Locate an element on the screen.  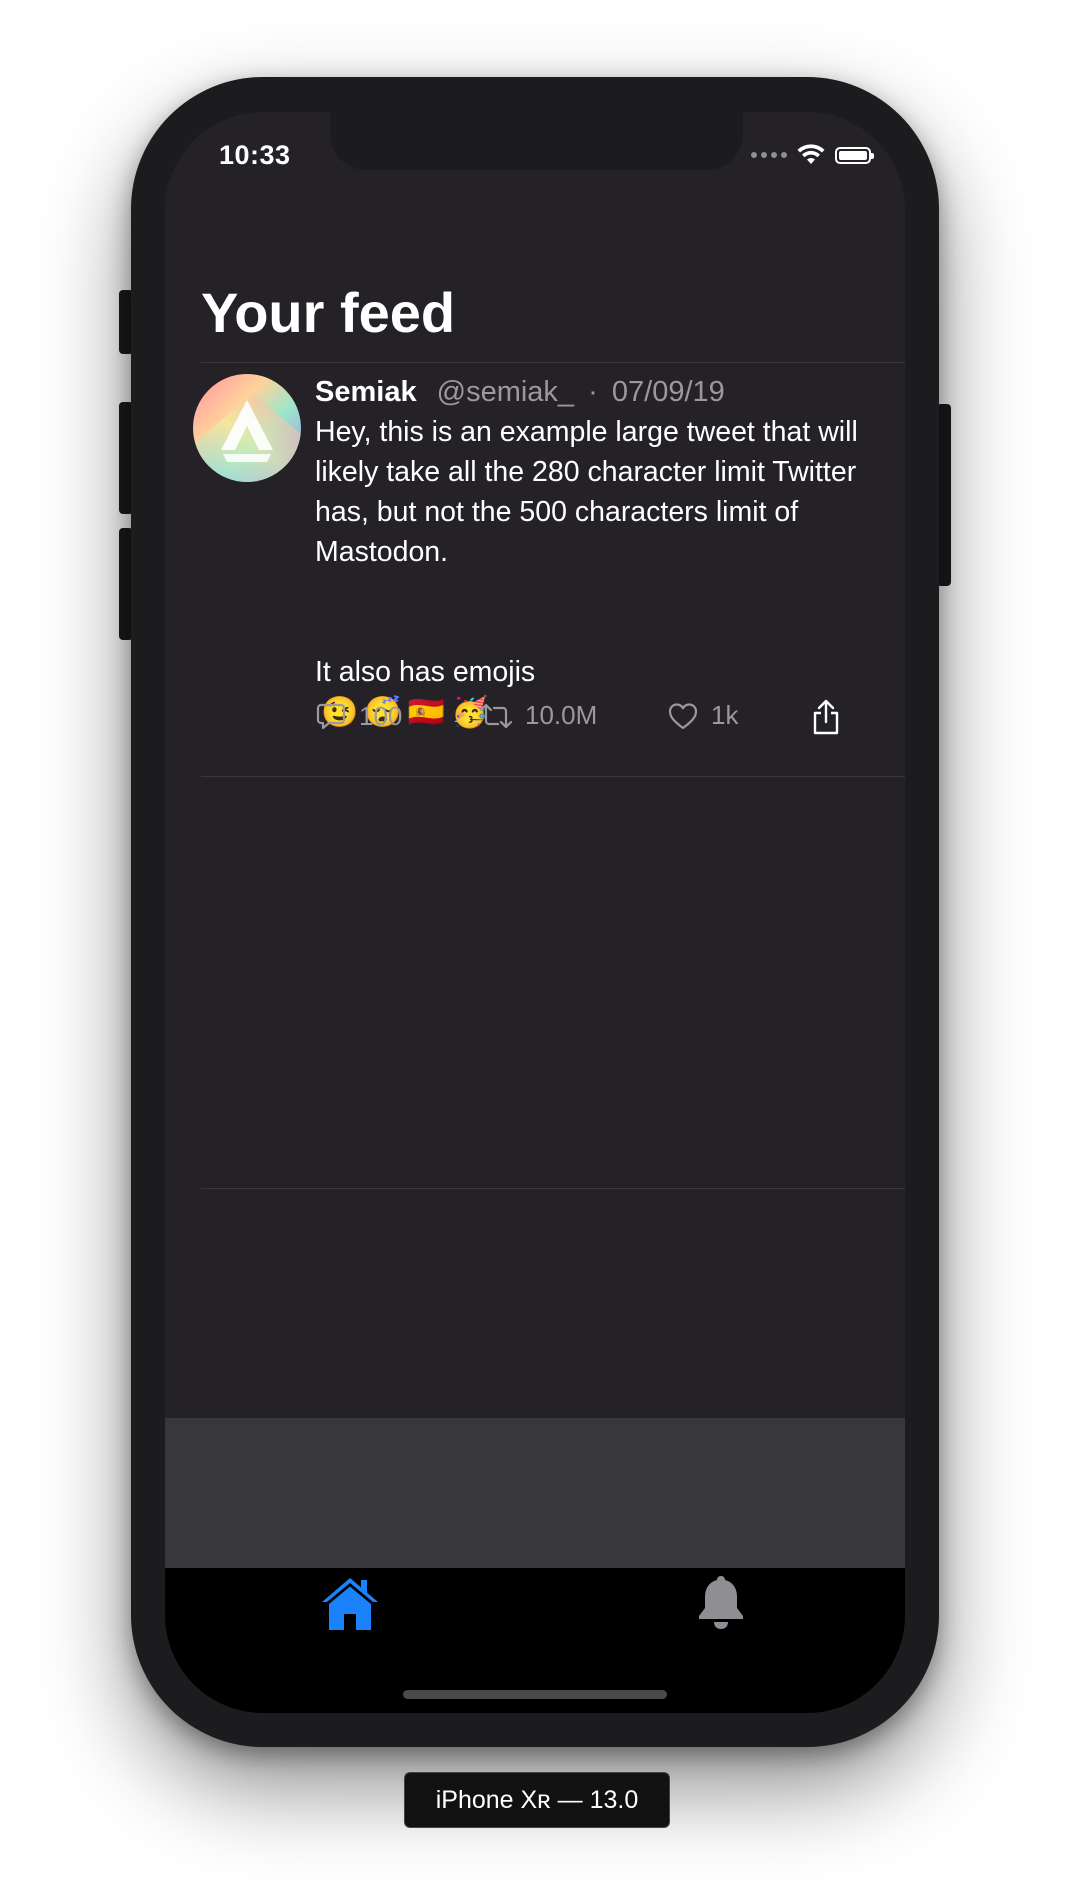
like-button: 1k is located at coordinates (702, 715).